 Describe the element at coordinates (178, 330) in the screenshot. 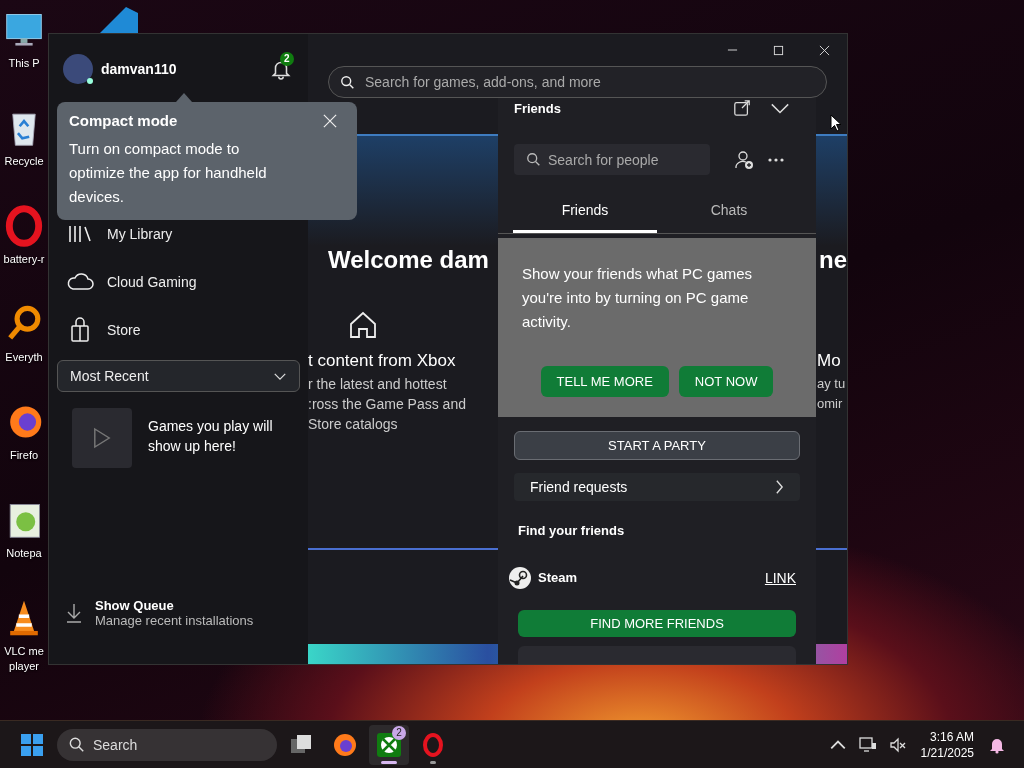

I see `nav-item: Store` at that location.